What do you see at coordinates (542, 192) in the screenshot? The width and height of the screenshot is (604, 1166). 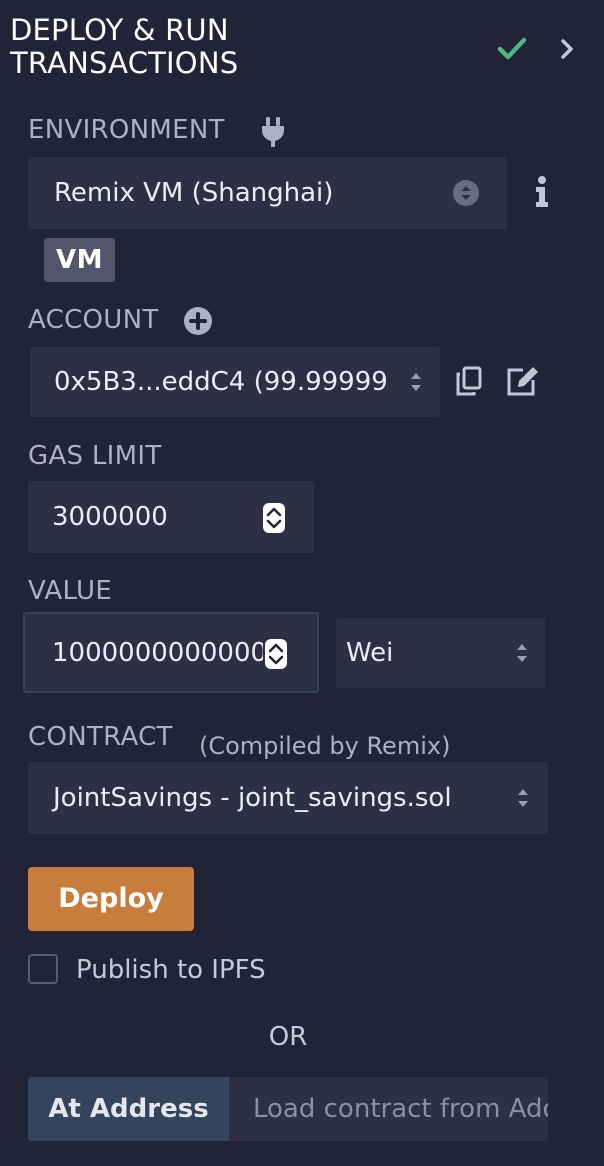 I see `info-icon` at bounding box center [542, 192].